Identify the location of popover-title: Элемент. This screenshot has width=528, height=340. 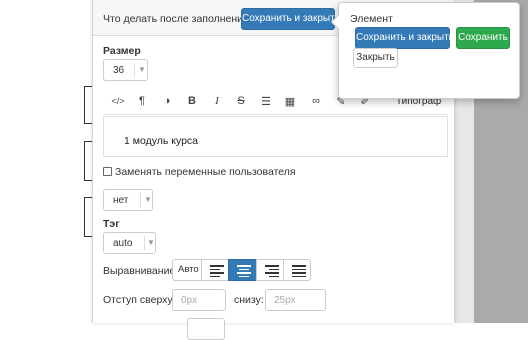
(371, 19).